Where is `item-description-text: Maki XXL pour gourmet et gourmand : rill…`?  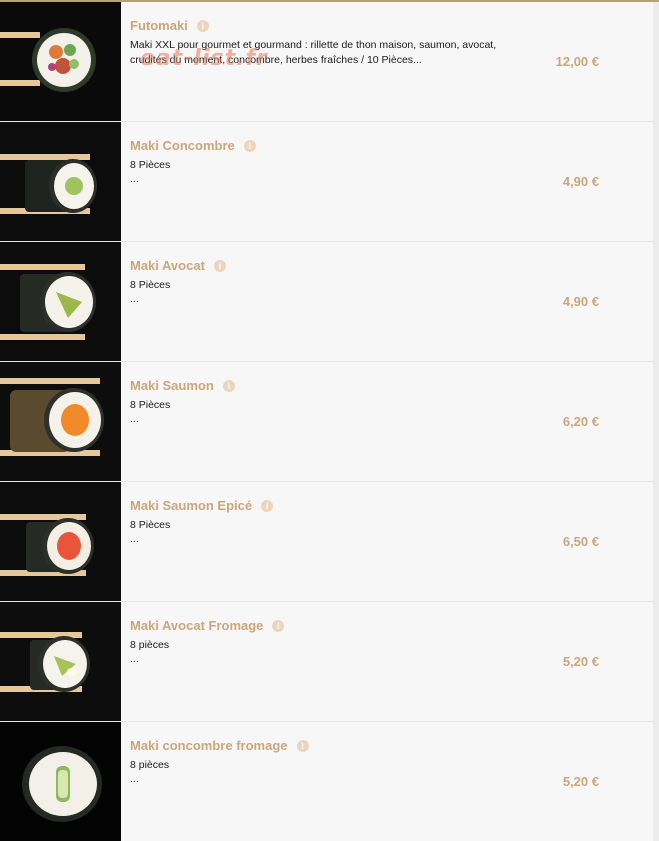
item-description-text: Maki XXL pour gourmet et gourmand : rill… is located at coordinates (313, 52).